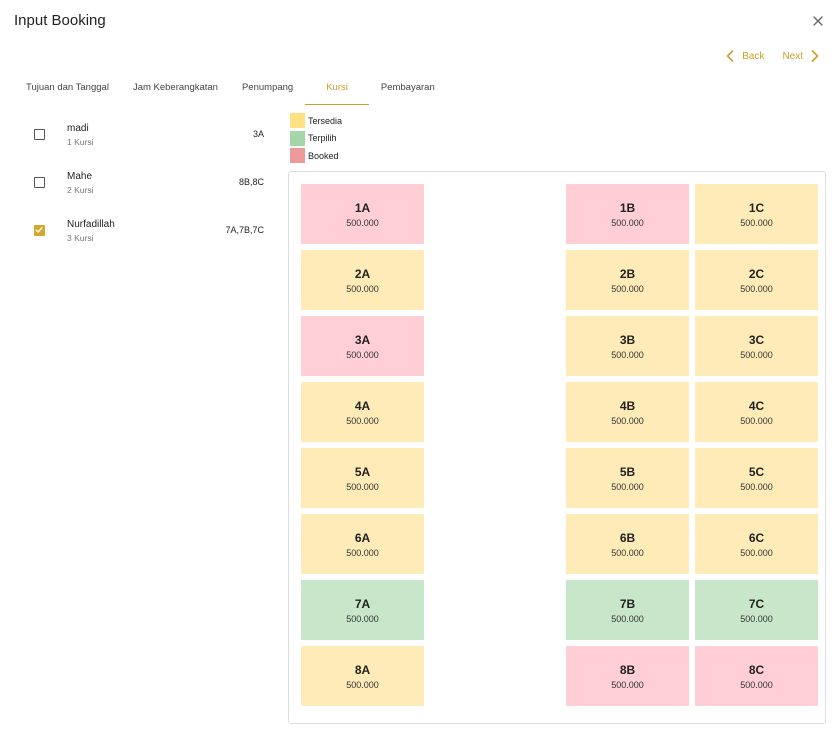 The width and height of the screenshot is (839, 744). Describe the element at coordinates (362, 273) in the screenshot. I see `seat-label: 2A` at that location.